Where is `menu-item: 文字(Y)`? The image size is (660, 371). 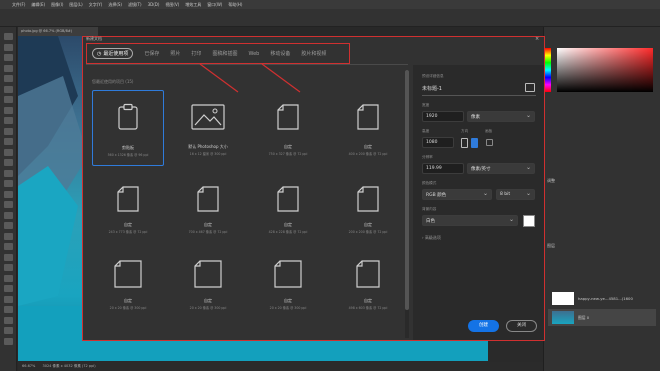
menu-item: 文字(Y) is located at coordinates (96, 5).